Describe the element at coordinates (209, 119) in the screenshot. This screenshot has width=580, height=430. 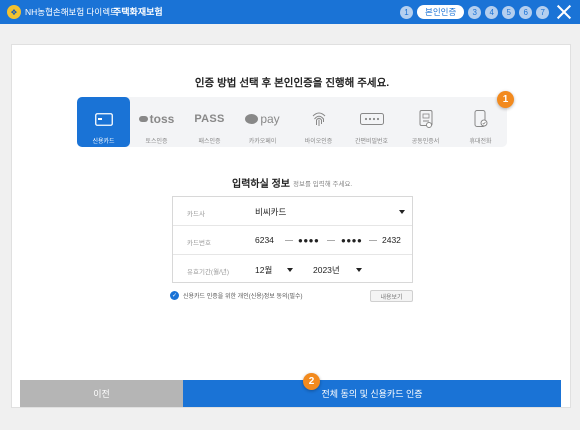
I see `pass-logo: PASS` at that location.